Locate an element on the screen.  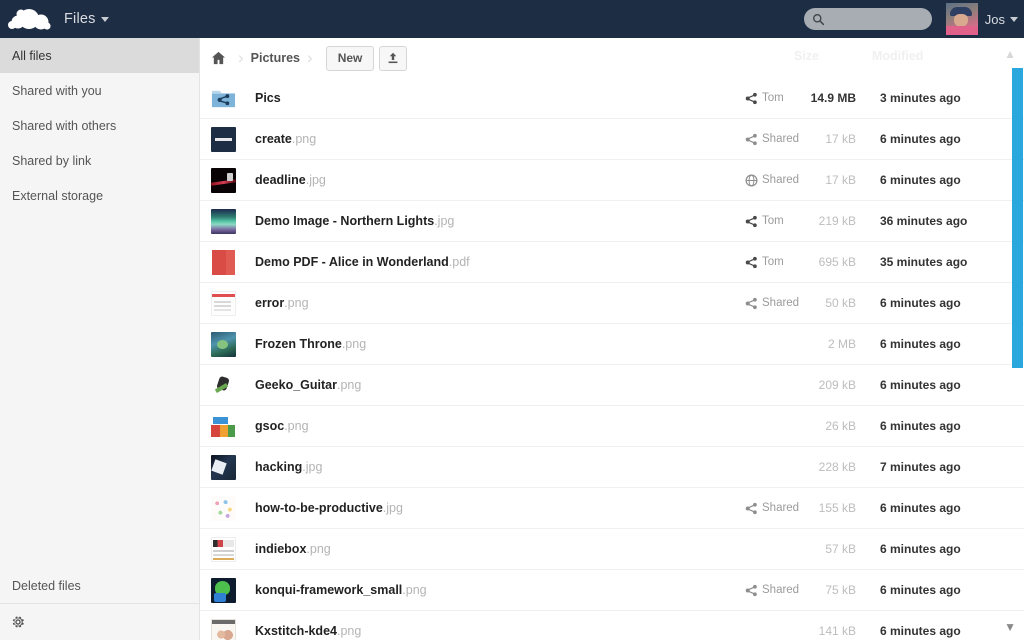
file-name: konqui-framework_small.png is located at coordinates (341, 590).